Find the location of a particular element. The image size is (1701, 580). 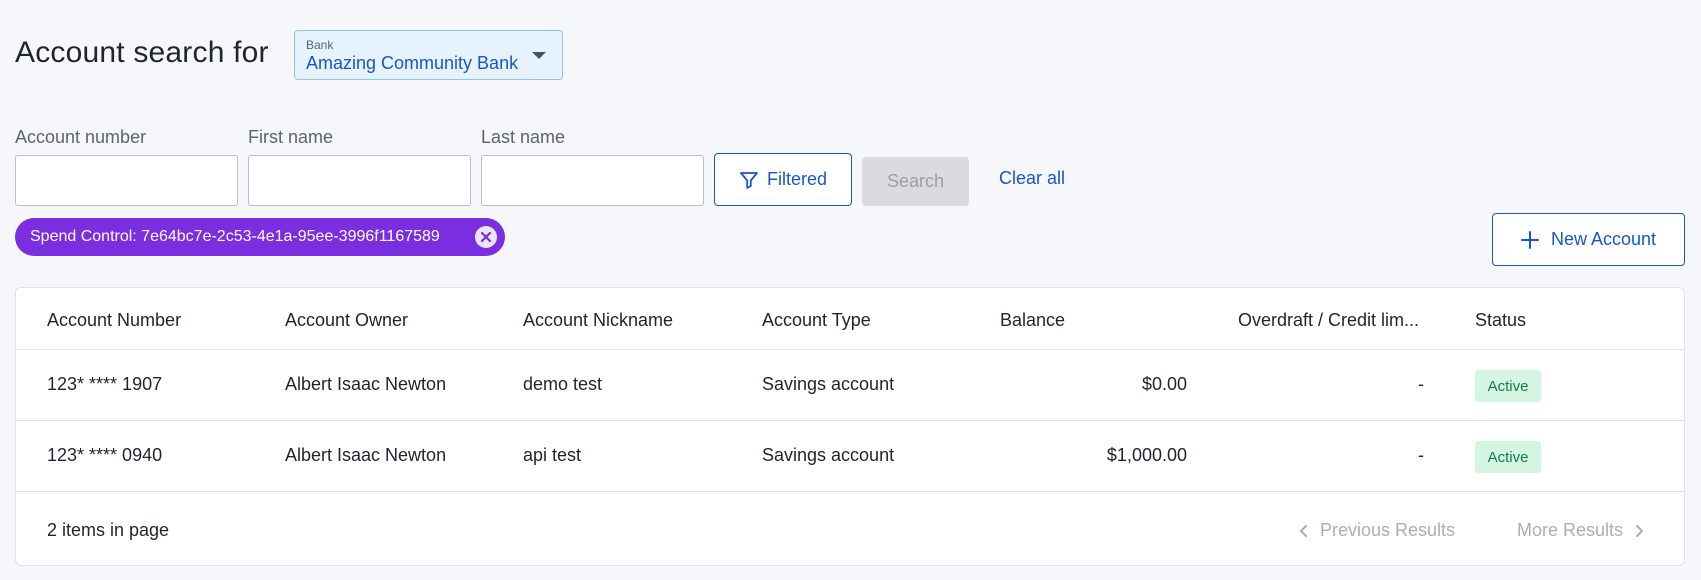

previous-results-button: Previous Results is located at coordinates (1376, 530).